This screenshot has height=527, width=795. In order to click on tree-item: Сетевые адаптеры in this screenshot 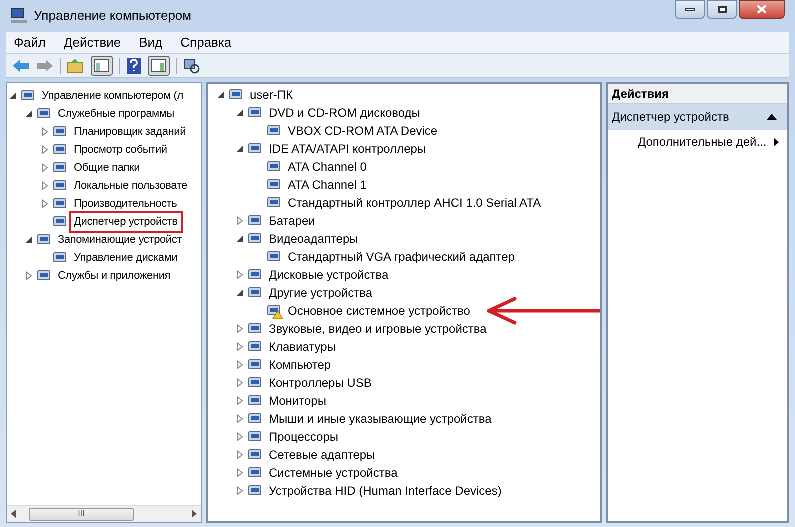, I will do `click(322, 455)`.